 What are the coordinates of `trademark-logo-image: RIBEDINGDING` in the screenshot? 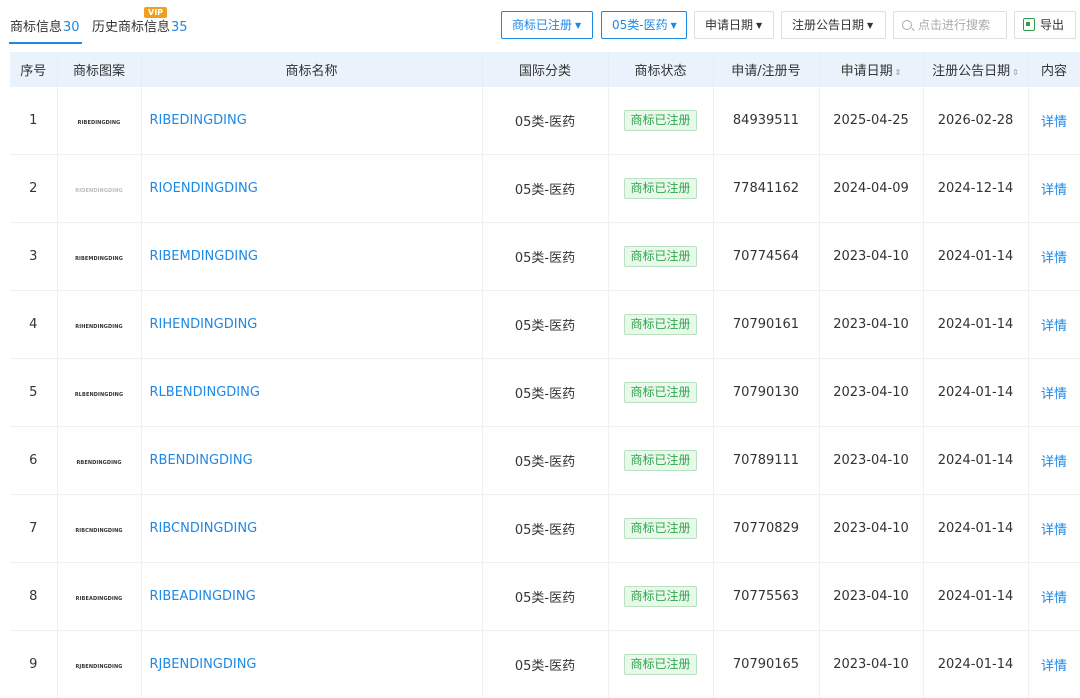 It's located at (99, 121).